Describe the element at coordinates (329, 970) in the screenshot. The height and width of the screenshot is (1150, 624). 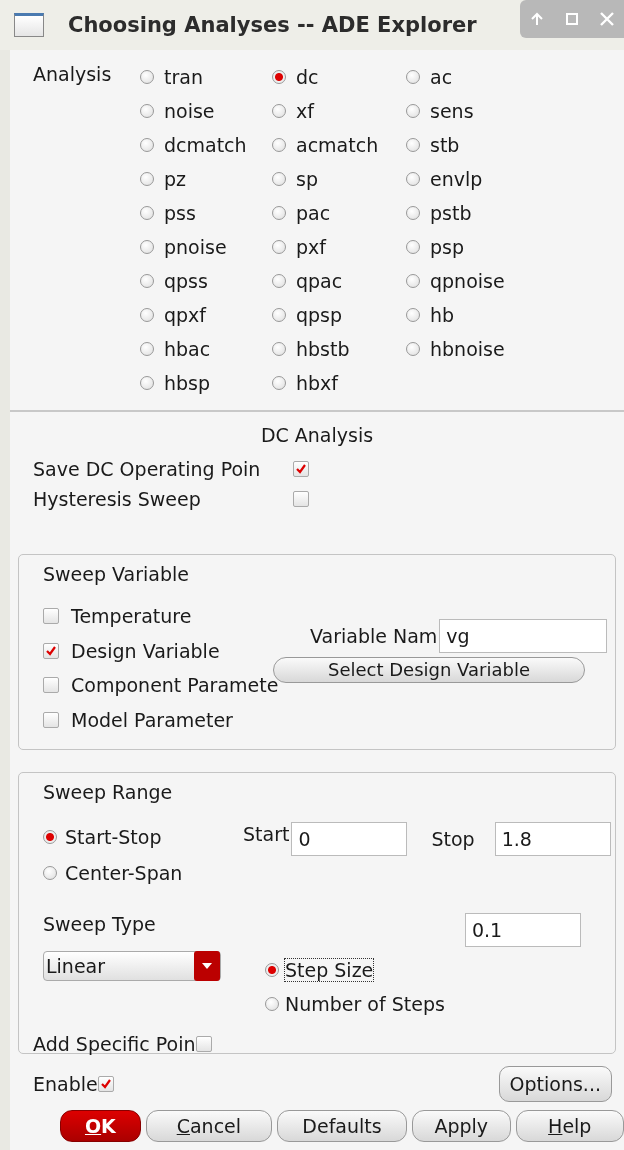
I see `radio-label: Step Size` at that location.